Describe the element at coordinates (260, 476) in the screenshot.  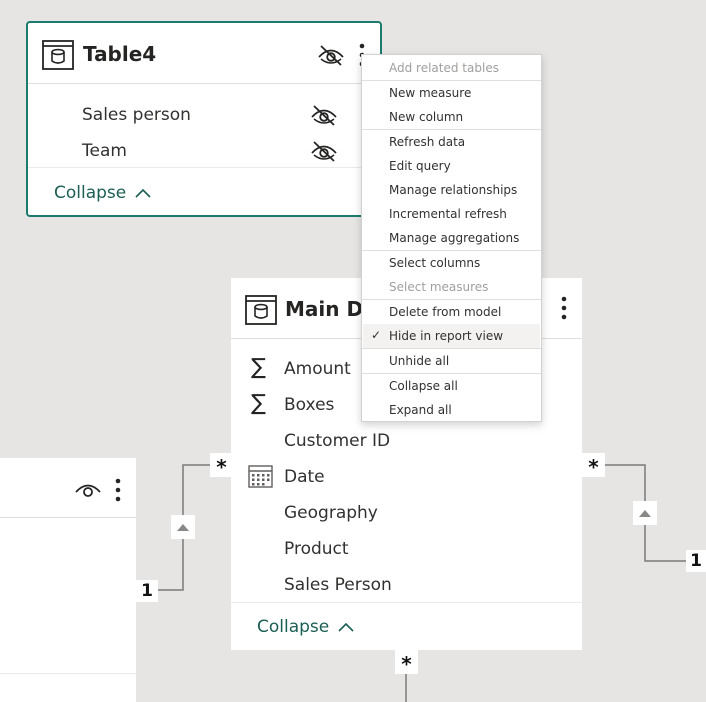
I see `calendar-icon` at that location.